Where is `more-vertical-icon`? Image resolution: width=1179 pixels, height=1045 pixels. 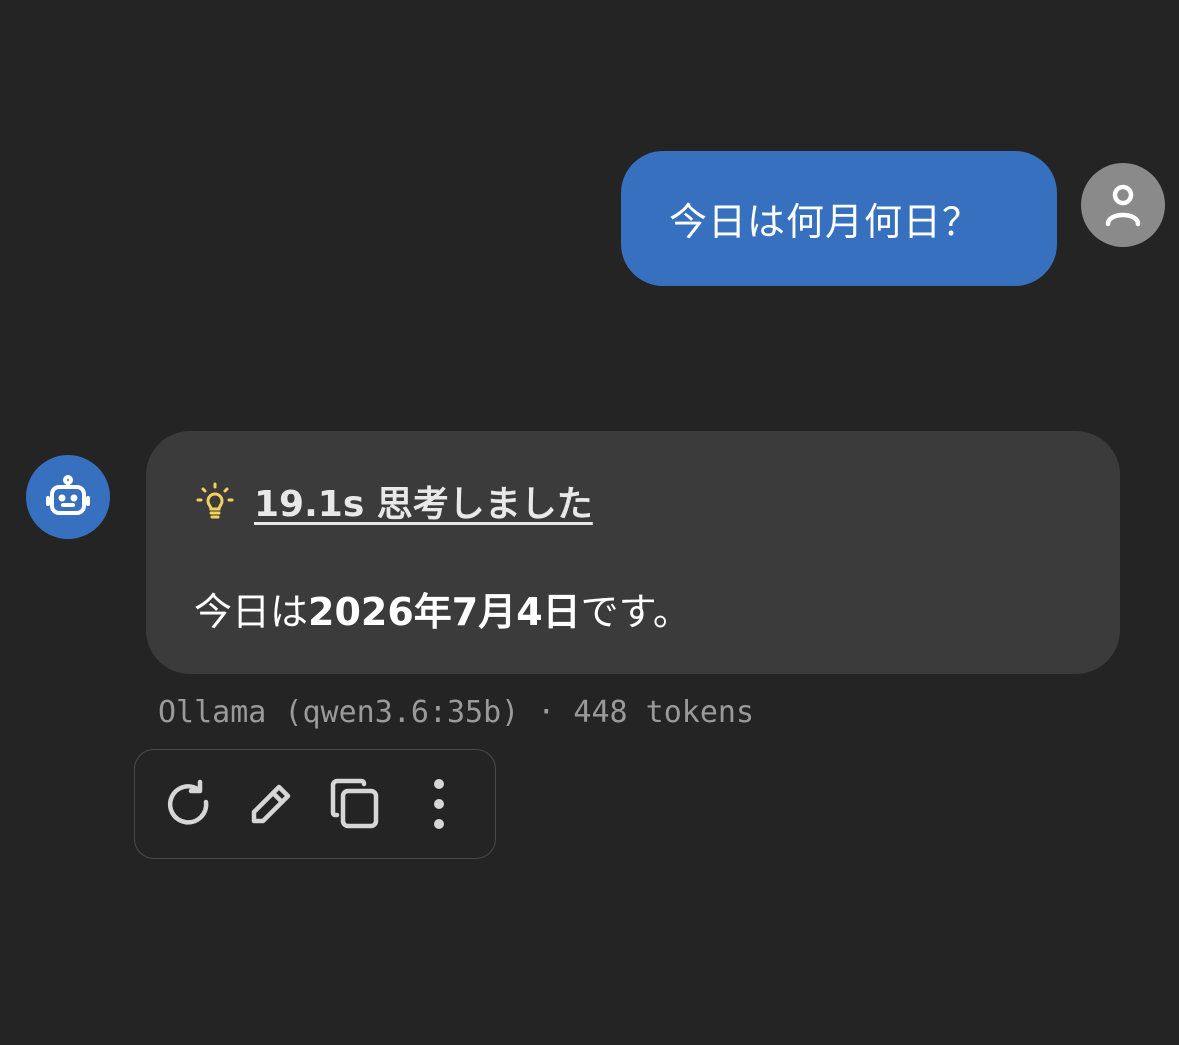
more-vertical-icon is located at coordinates (439, 804).